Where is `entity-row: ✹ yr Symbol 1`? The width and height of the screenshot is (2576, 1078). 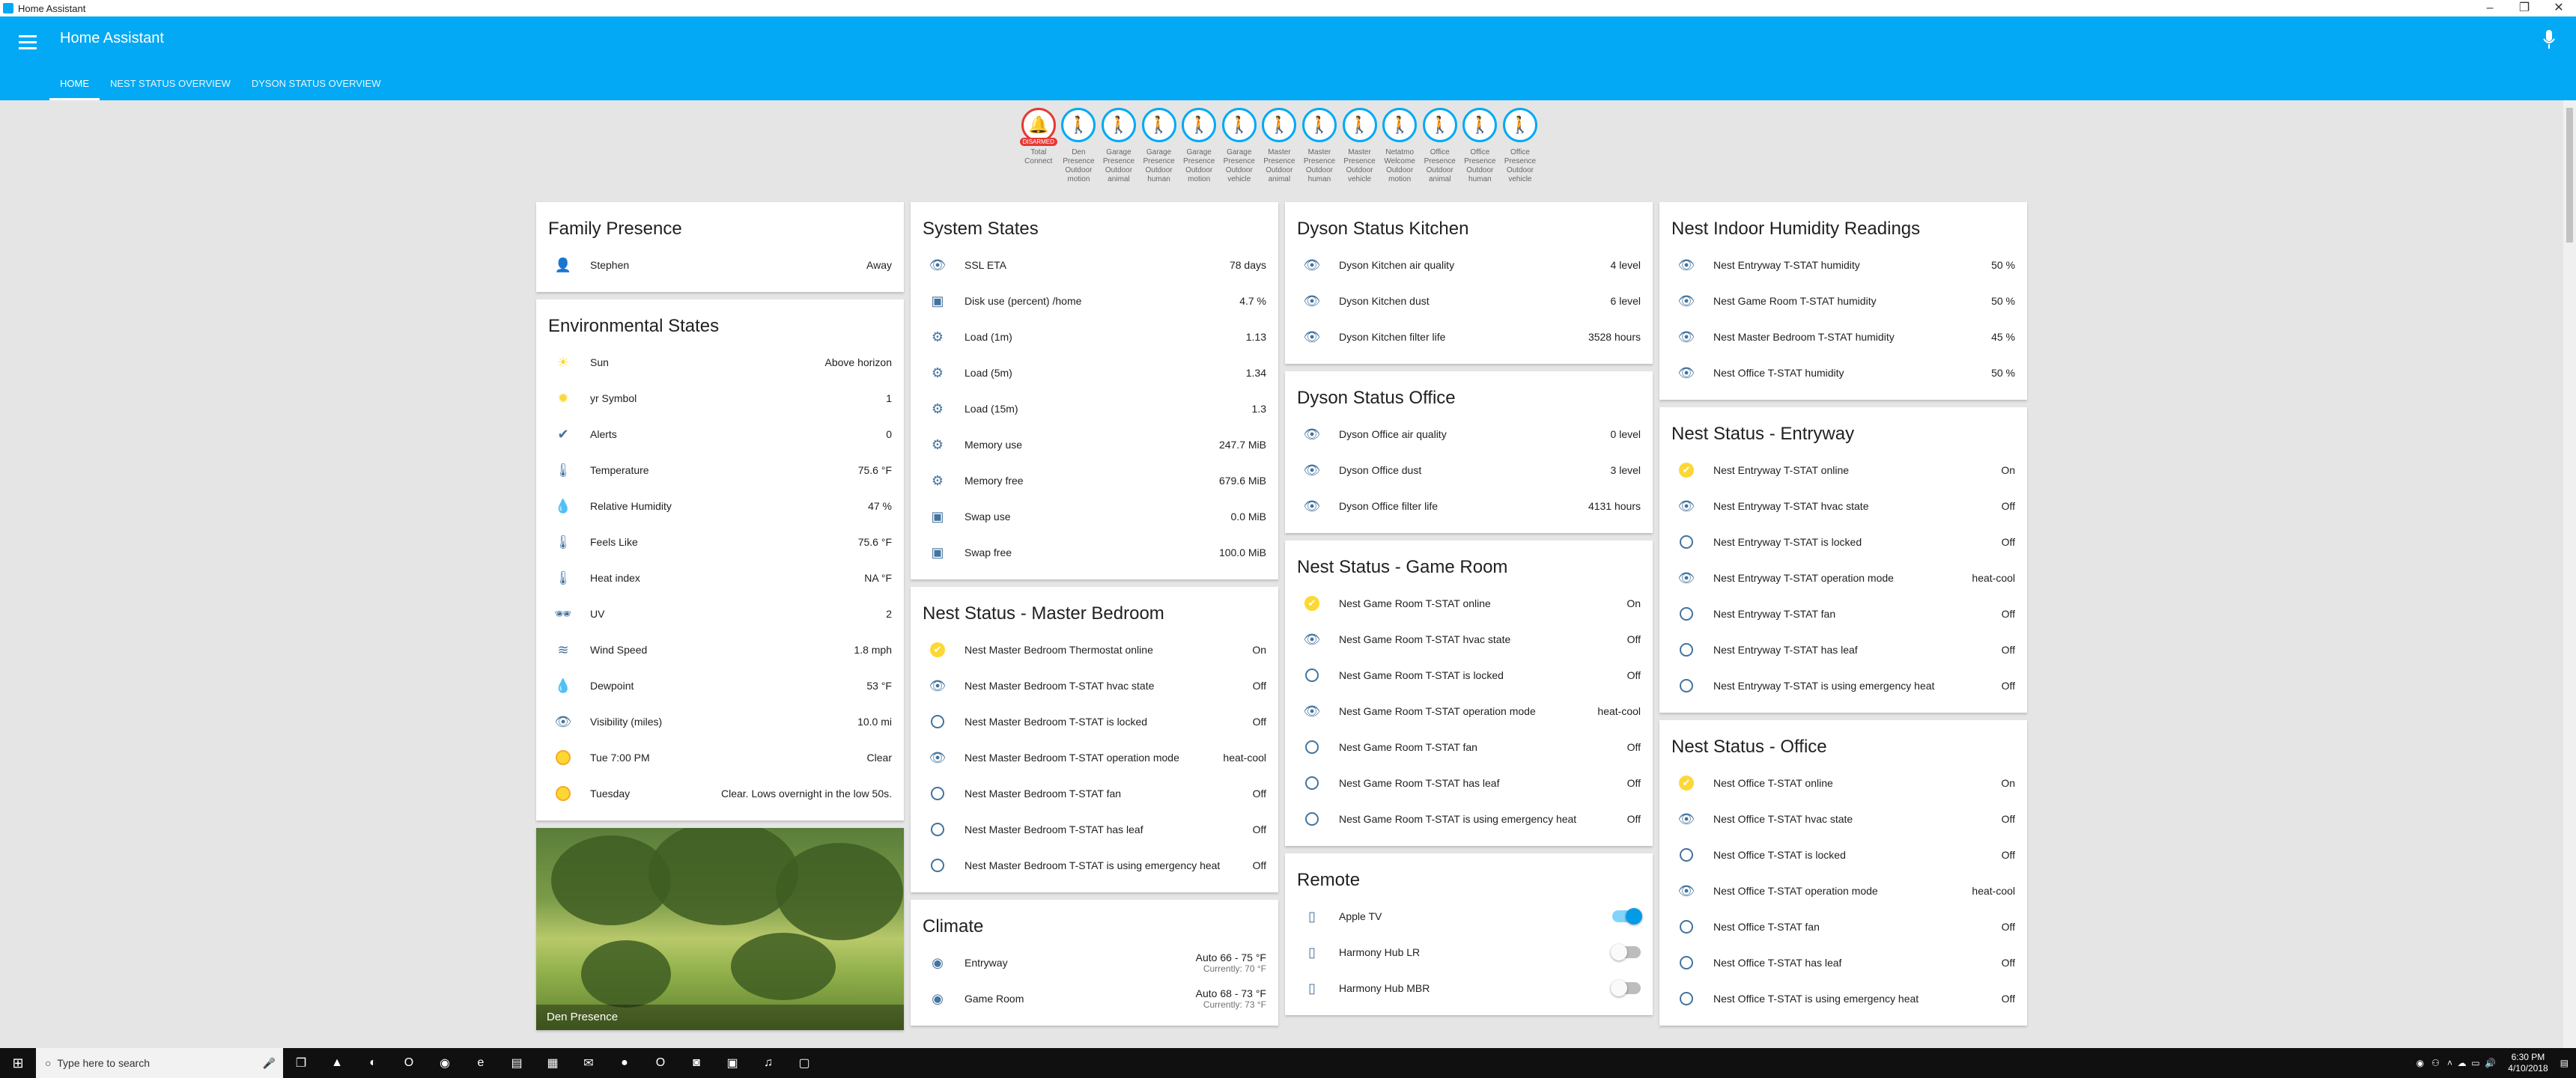
entity-row: ✹ yr Symbol 1 is located at coordinates (720, 398).